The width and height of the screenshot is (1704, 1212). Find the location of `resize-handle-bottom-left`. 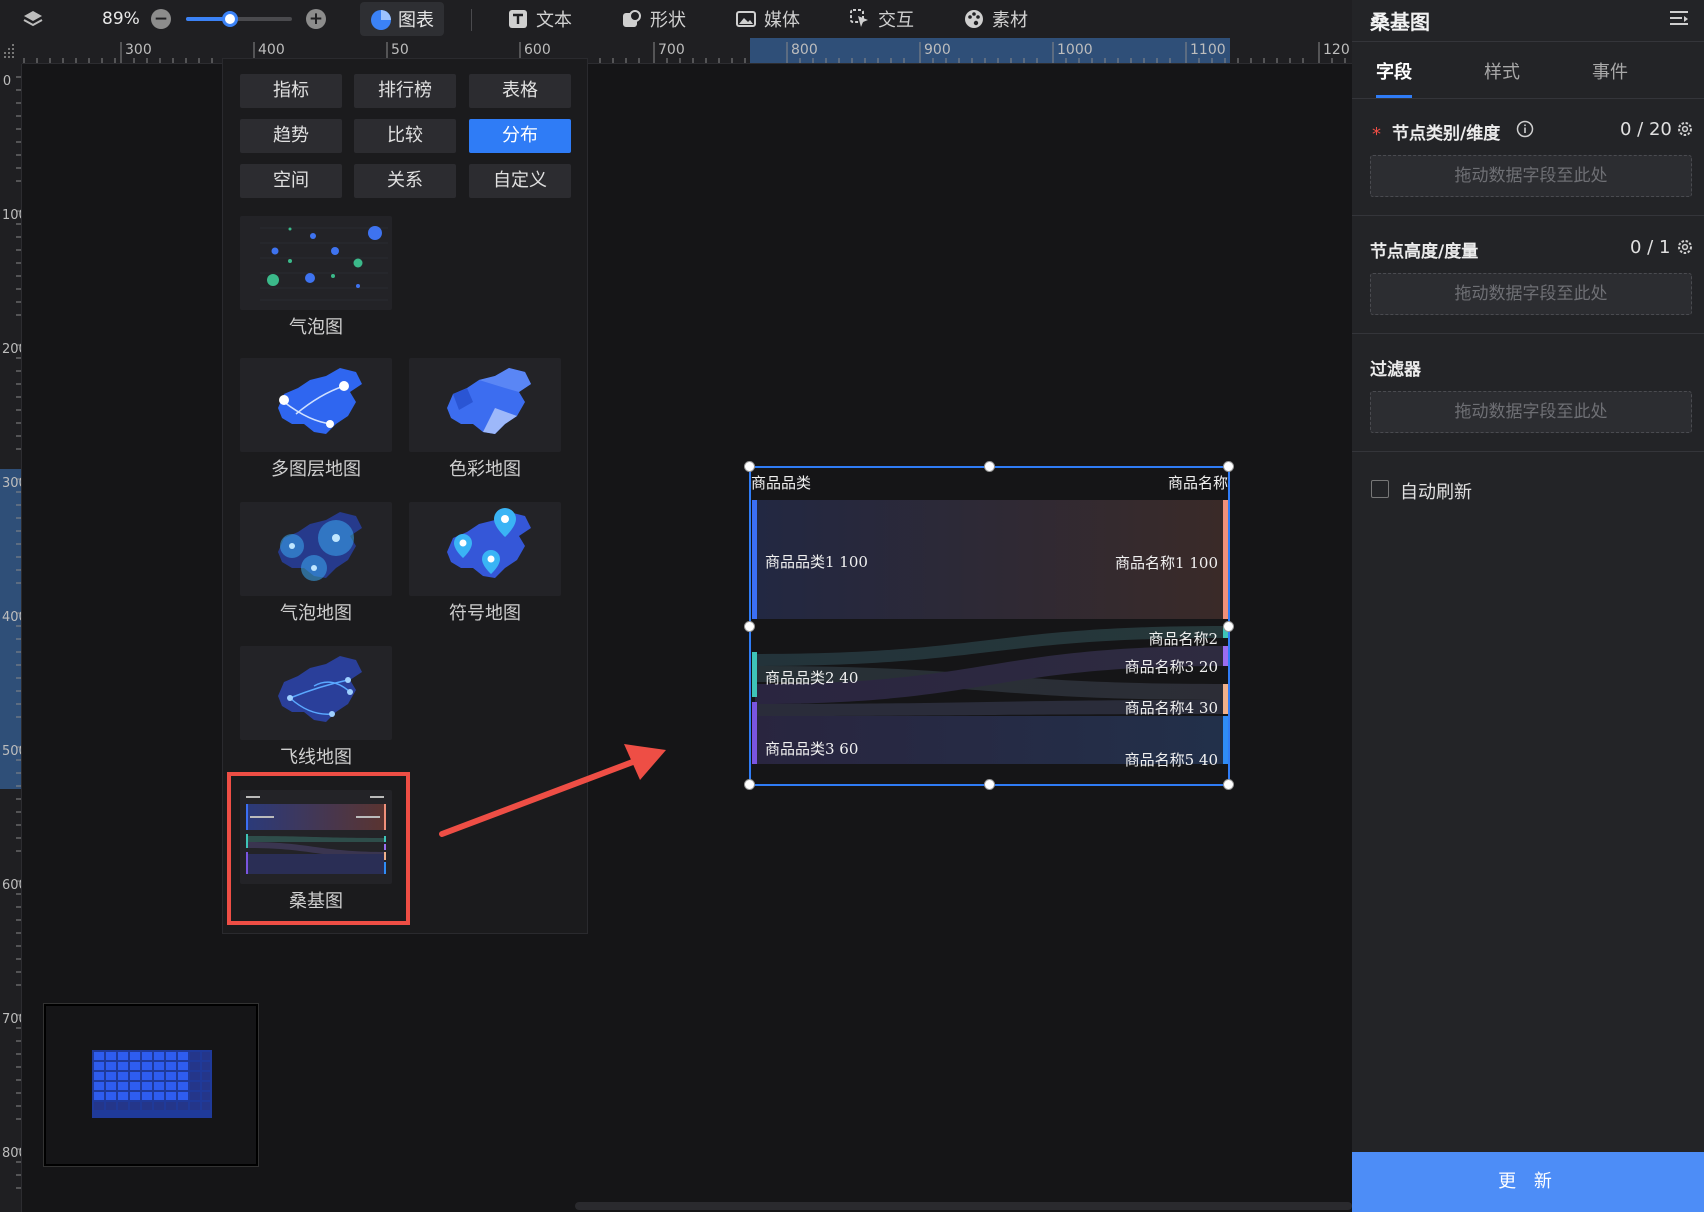

resize-handle-bottom-left is located at coordinates (749, 784).